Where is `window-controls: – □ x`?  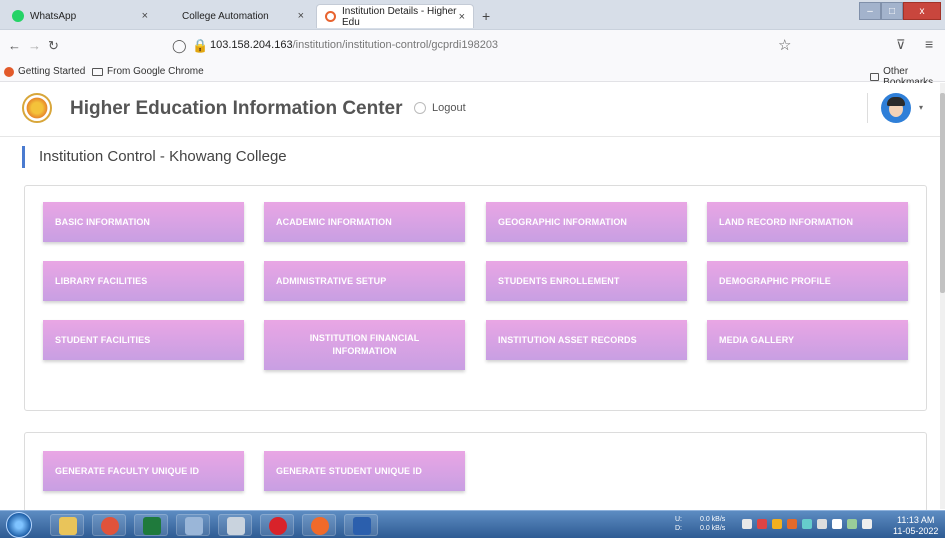 window-controls: – □ x is located at coordinates (900, 11).